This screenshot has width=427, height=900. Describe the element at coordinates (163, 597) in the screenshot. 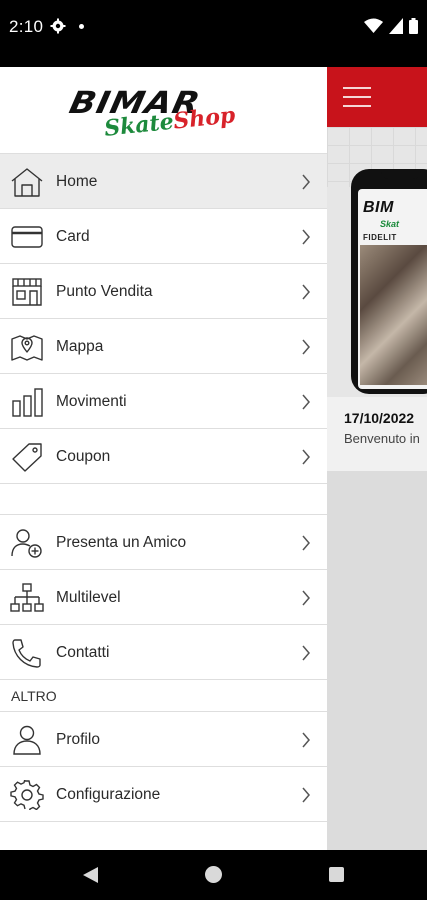

I see `menu-item-multilevel: Multilevel` at that location.